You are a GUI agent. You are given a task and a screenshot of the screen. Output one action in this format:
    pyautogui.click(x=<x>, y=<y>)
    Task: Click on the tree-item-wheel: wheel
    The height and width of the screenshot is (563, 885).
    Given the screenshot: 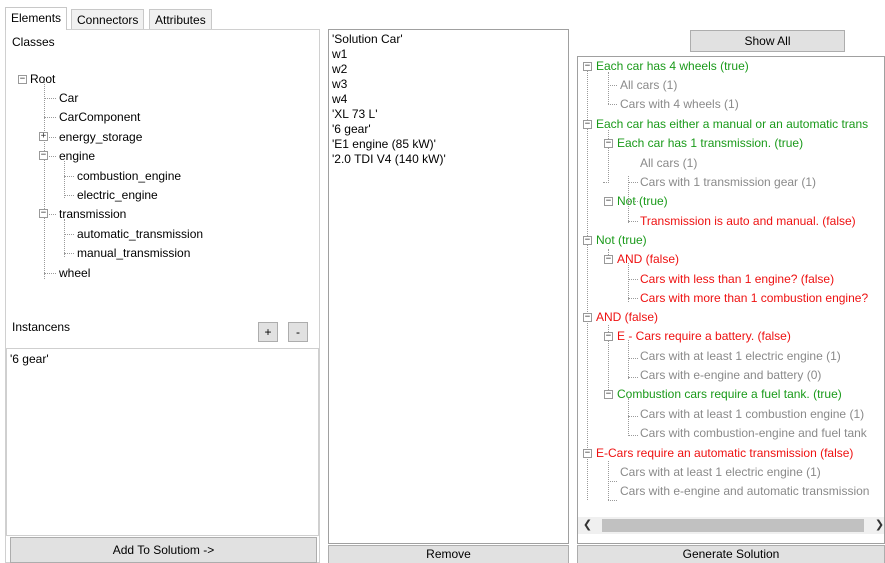 What is the action you would take?
    pyautogui.click(x=74, y=273)
    